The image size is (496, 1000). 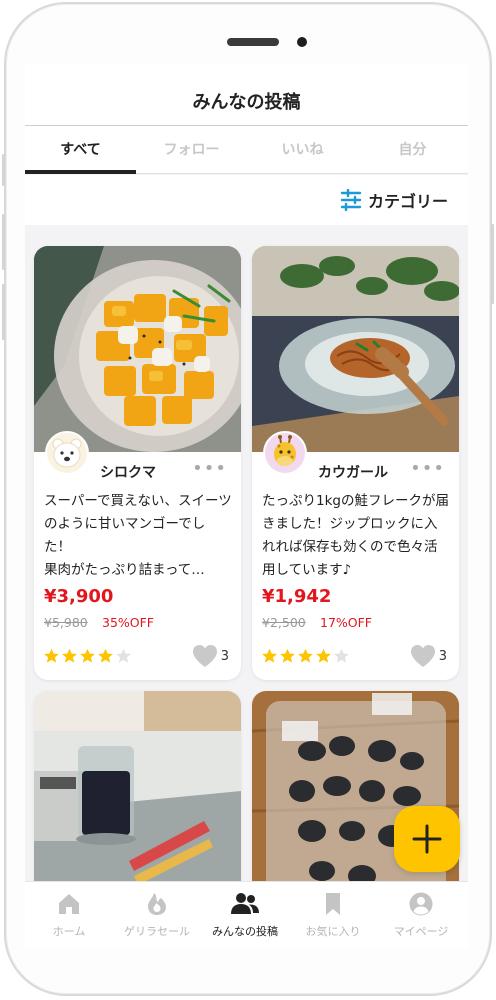 I want to click on active-tab-indicator, so click(x=80, y=172).